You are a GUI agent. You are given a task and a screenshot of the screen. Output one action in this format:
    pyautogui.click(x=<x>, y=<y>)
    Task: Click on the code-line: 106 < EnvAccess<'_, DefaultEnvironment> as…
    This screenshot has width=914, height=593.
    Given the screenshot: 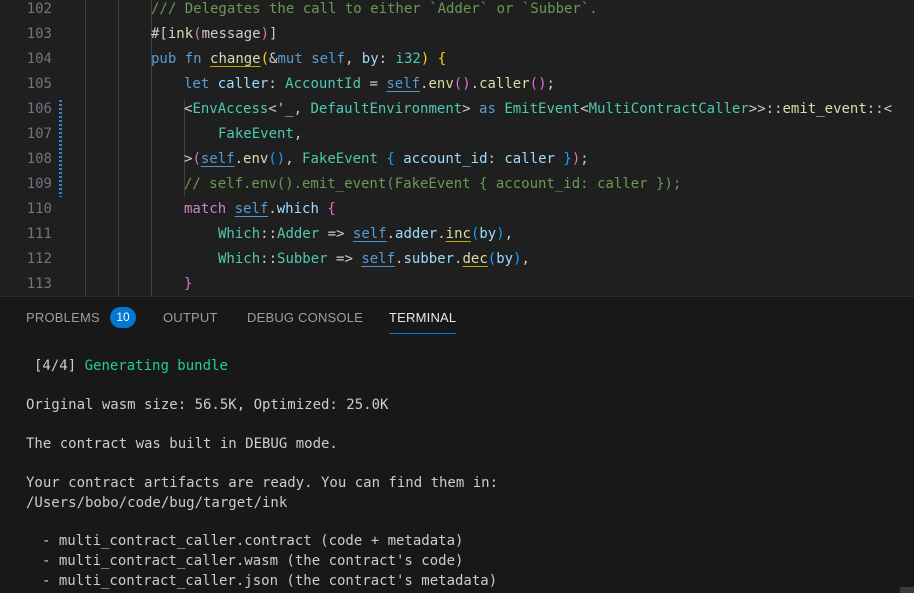 What is the action you would take?
    pyautogui.click(x=457, y=109)
    